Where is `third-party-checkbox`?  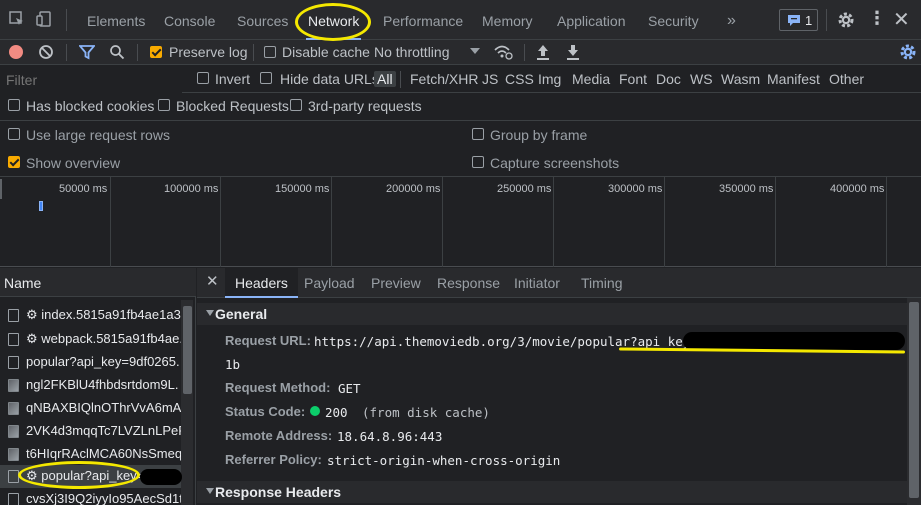
third-party-checkbox is located at coordinates (296, 105).